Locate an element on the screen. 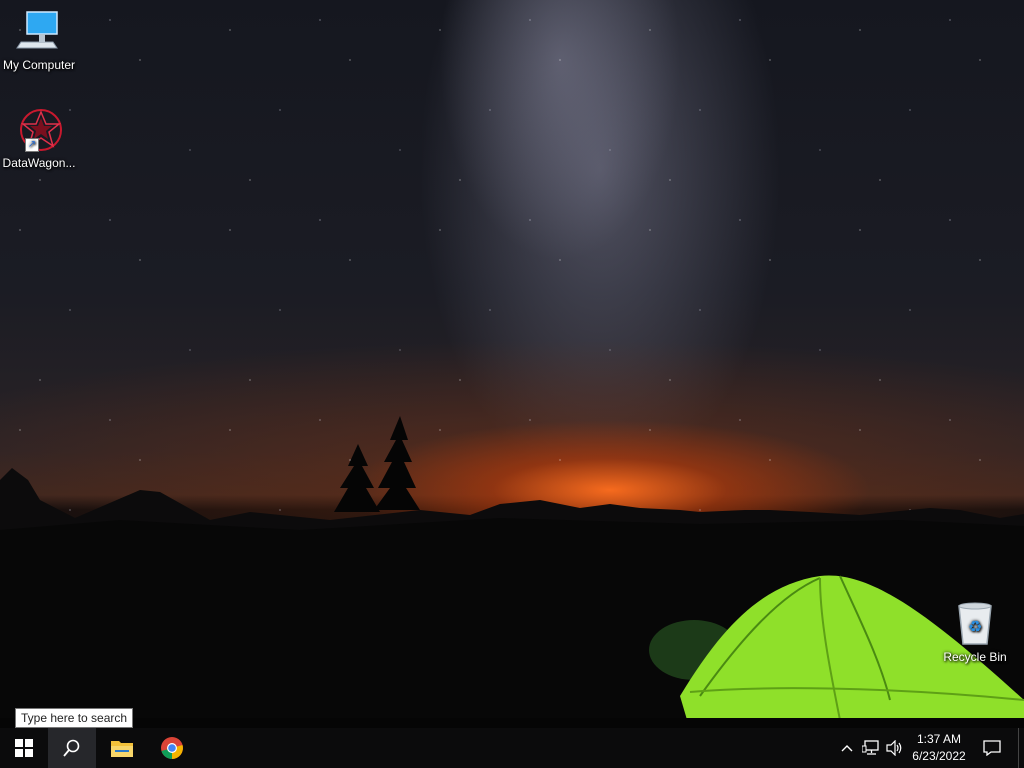 The width and height of the screenshot is (1024, 768). recycle-bin-icon: ♻ is located at coordinates (975, 624).